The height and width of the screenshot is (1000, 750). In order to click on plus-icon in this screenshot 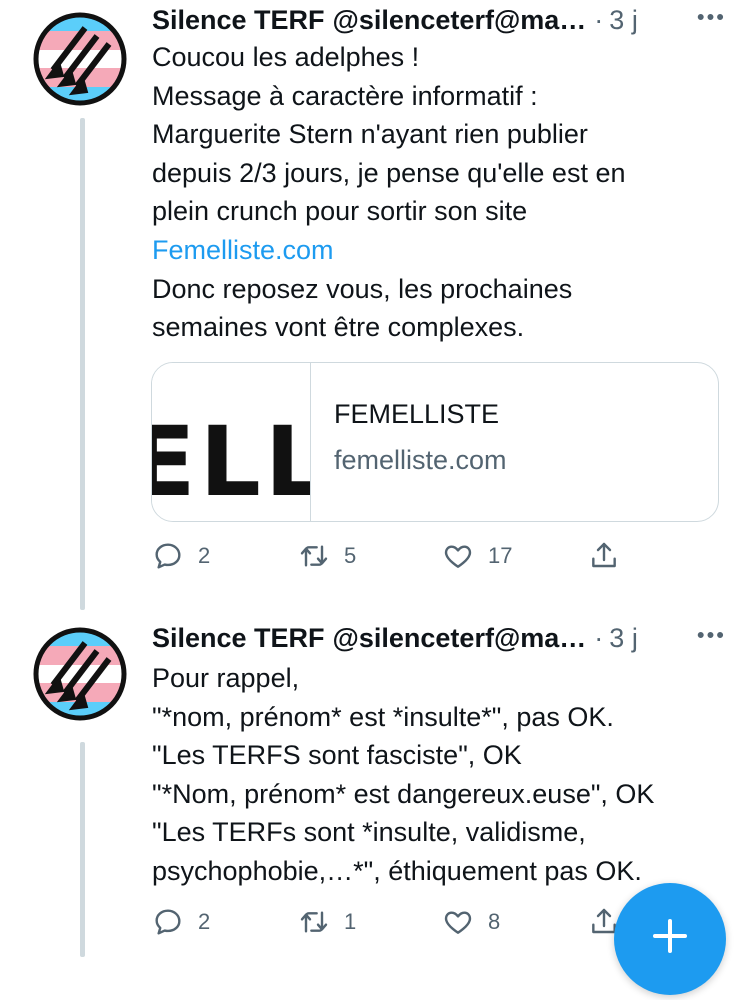, I will do `click(670, 936)`.